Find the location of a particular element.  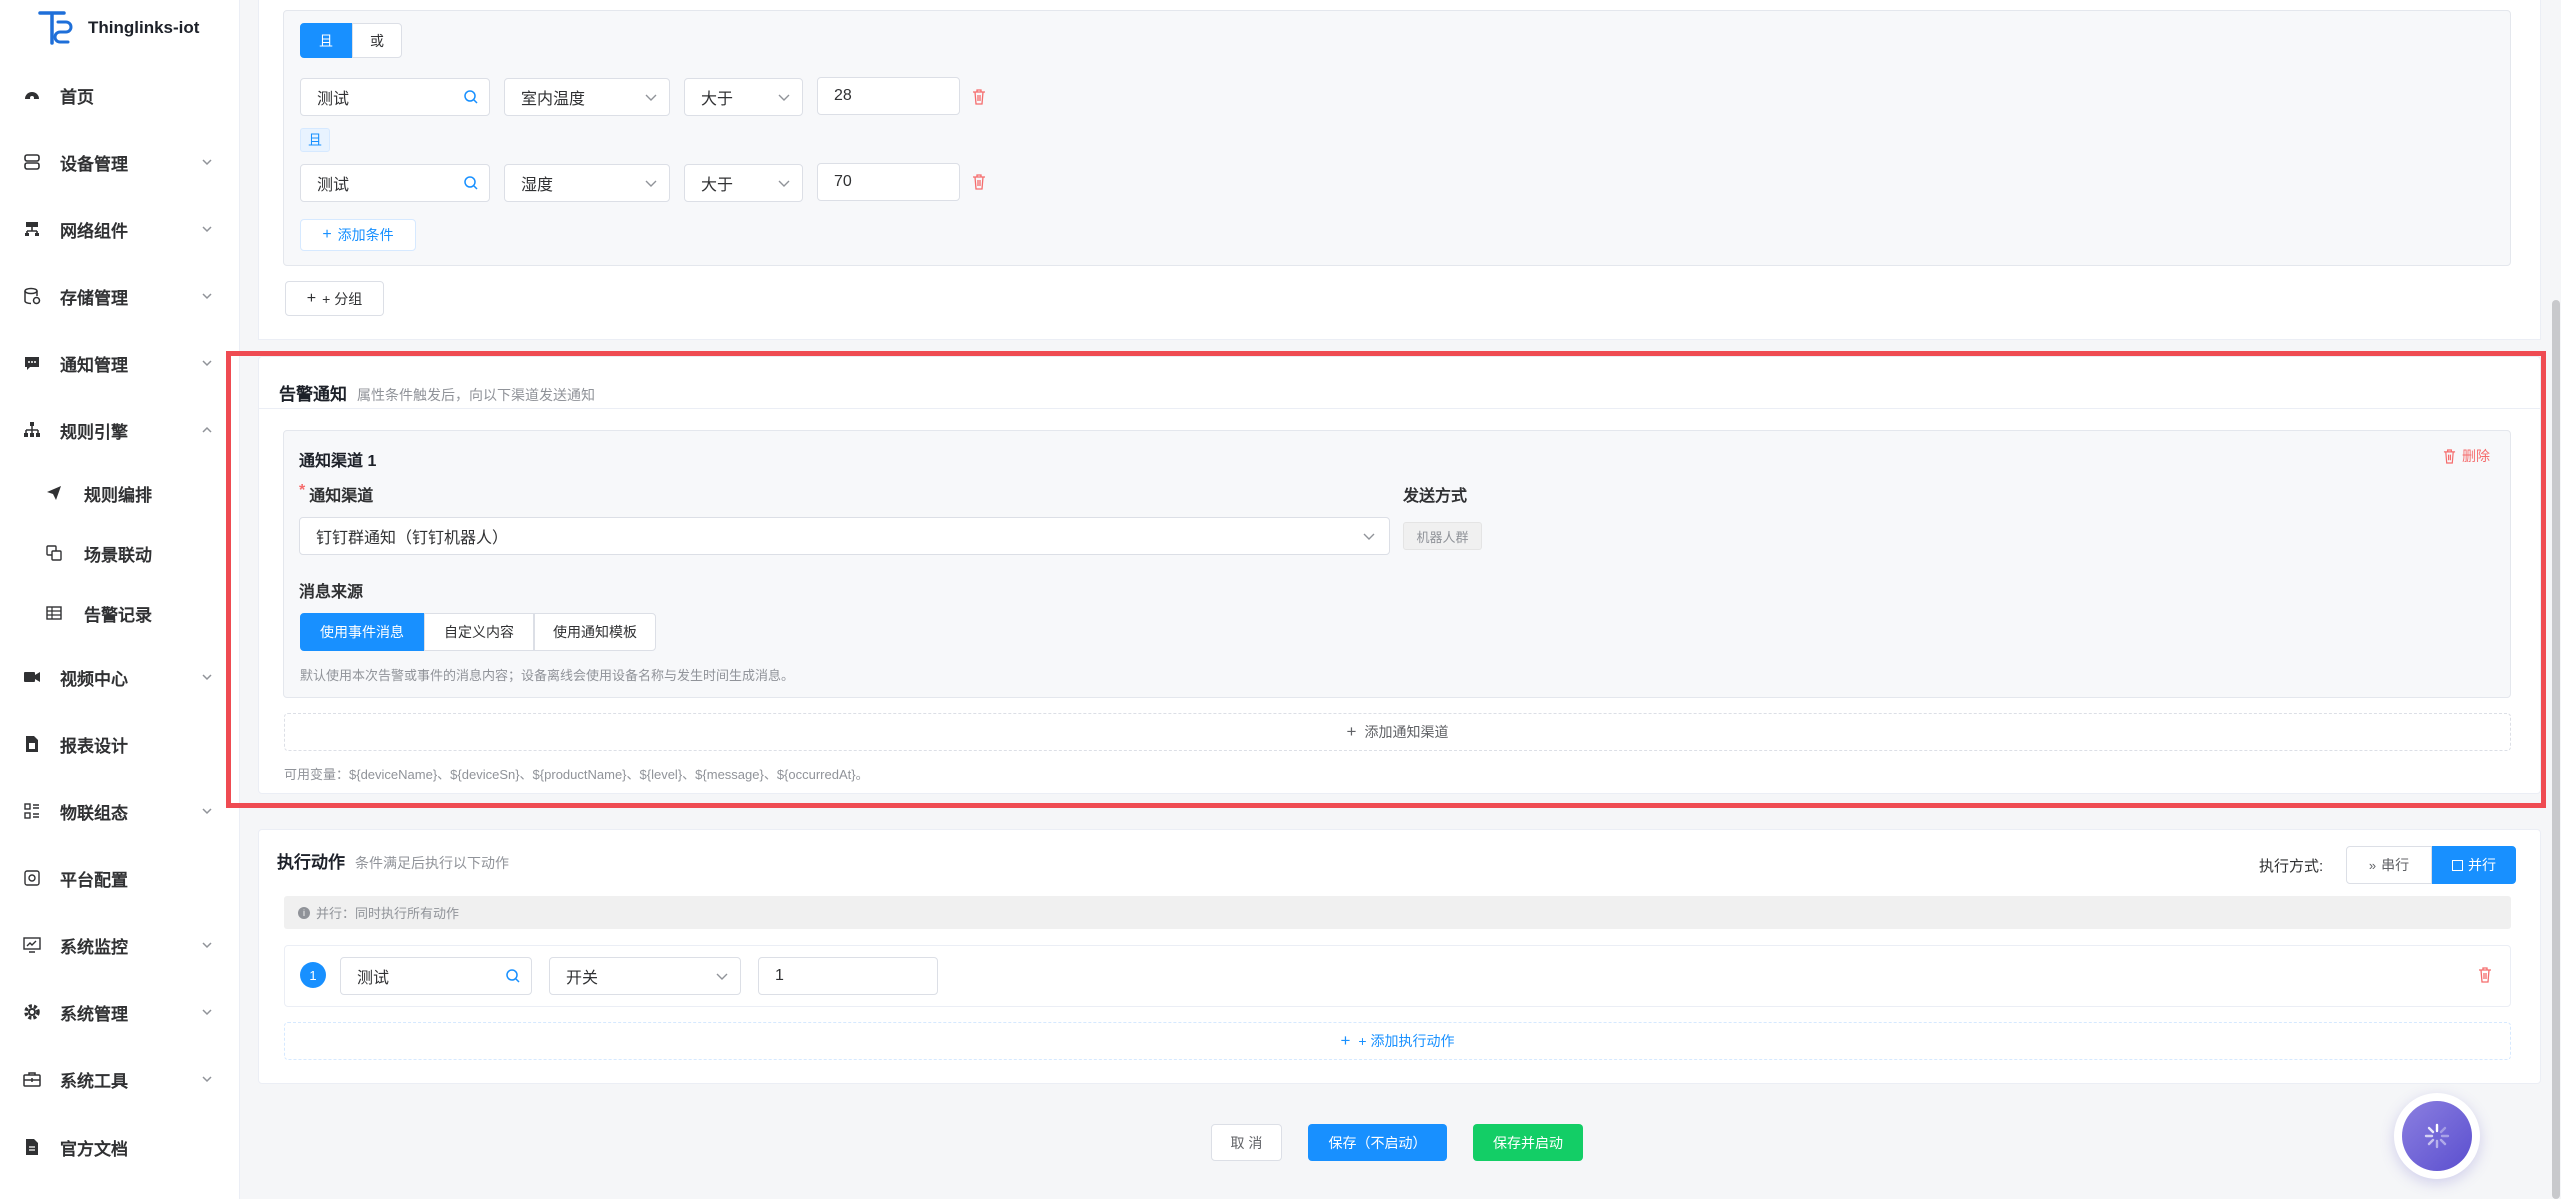

action-device-select: 测试 is located at coordinates (436, 976).